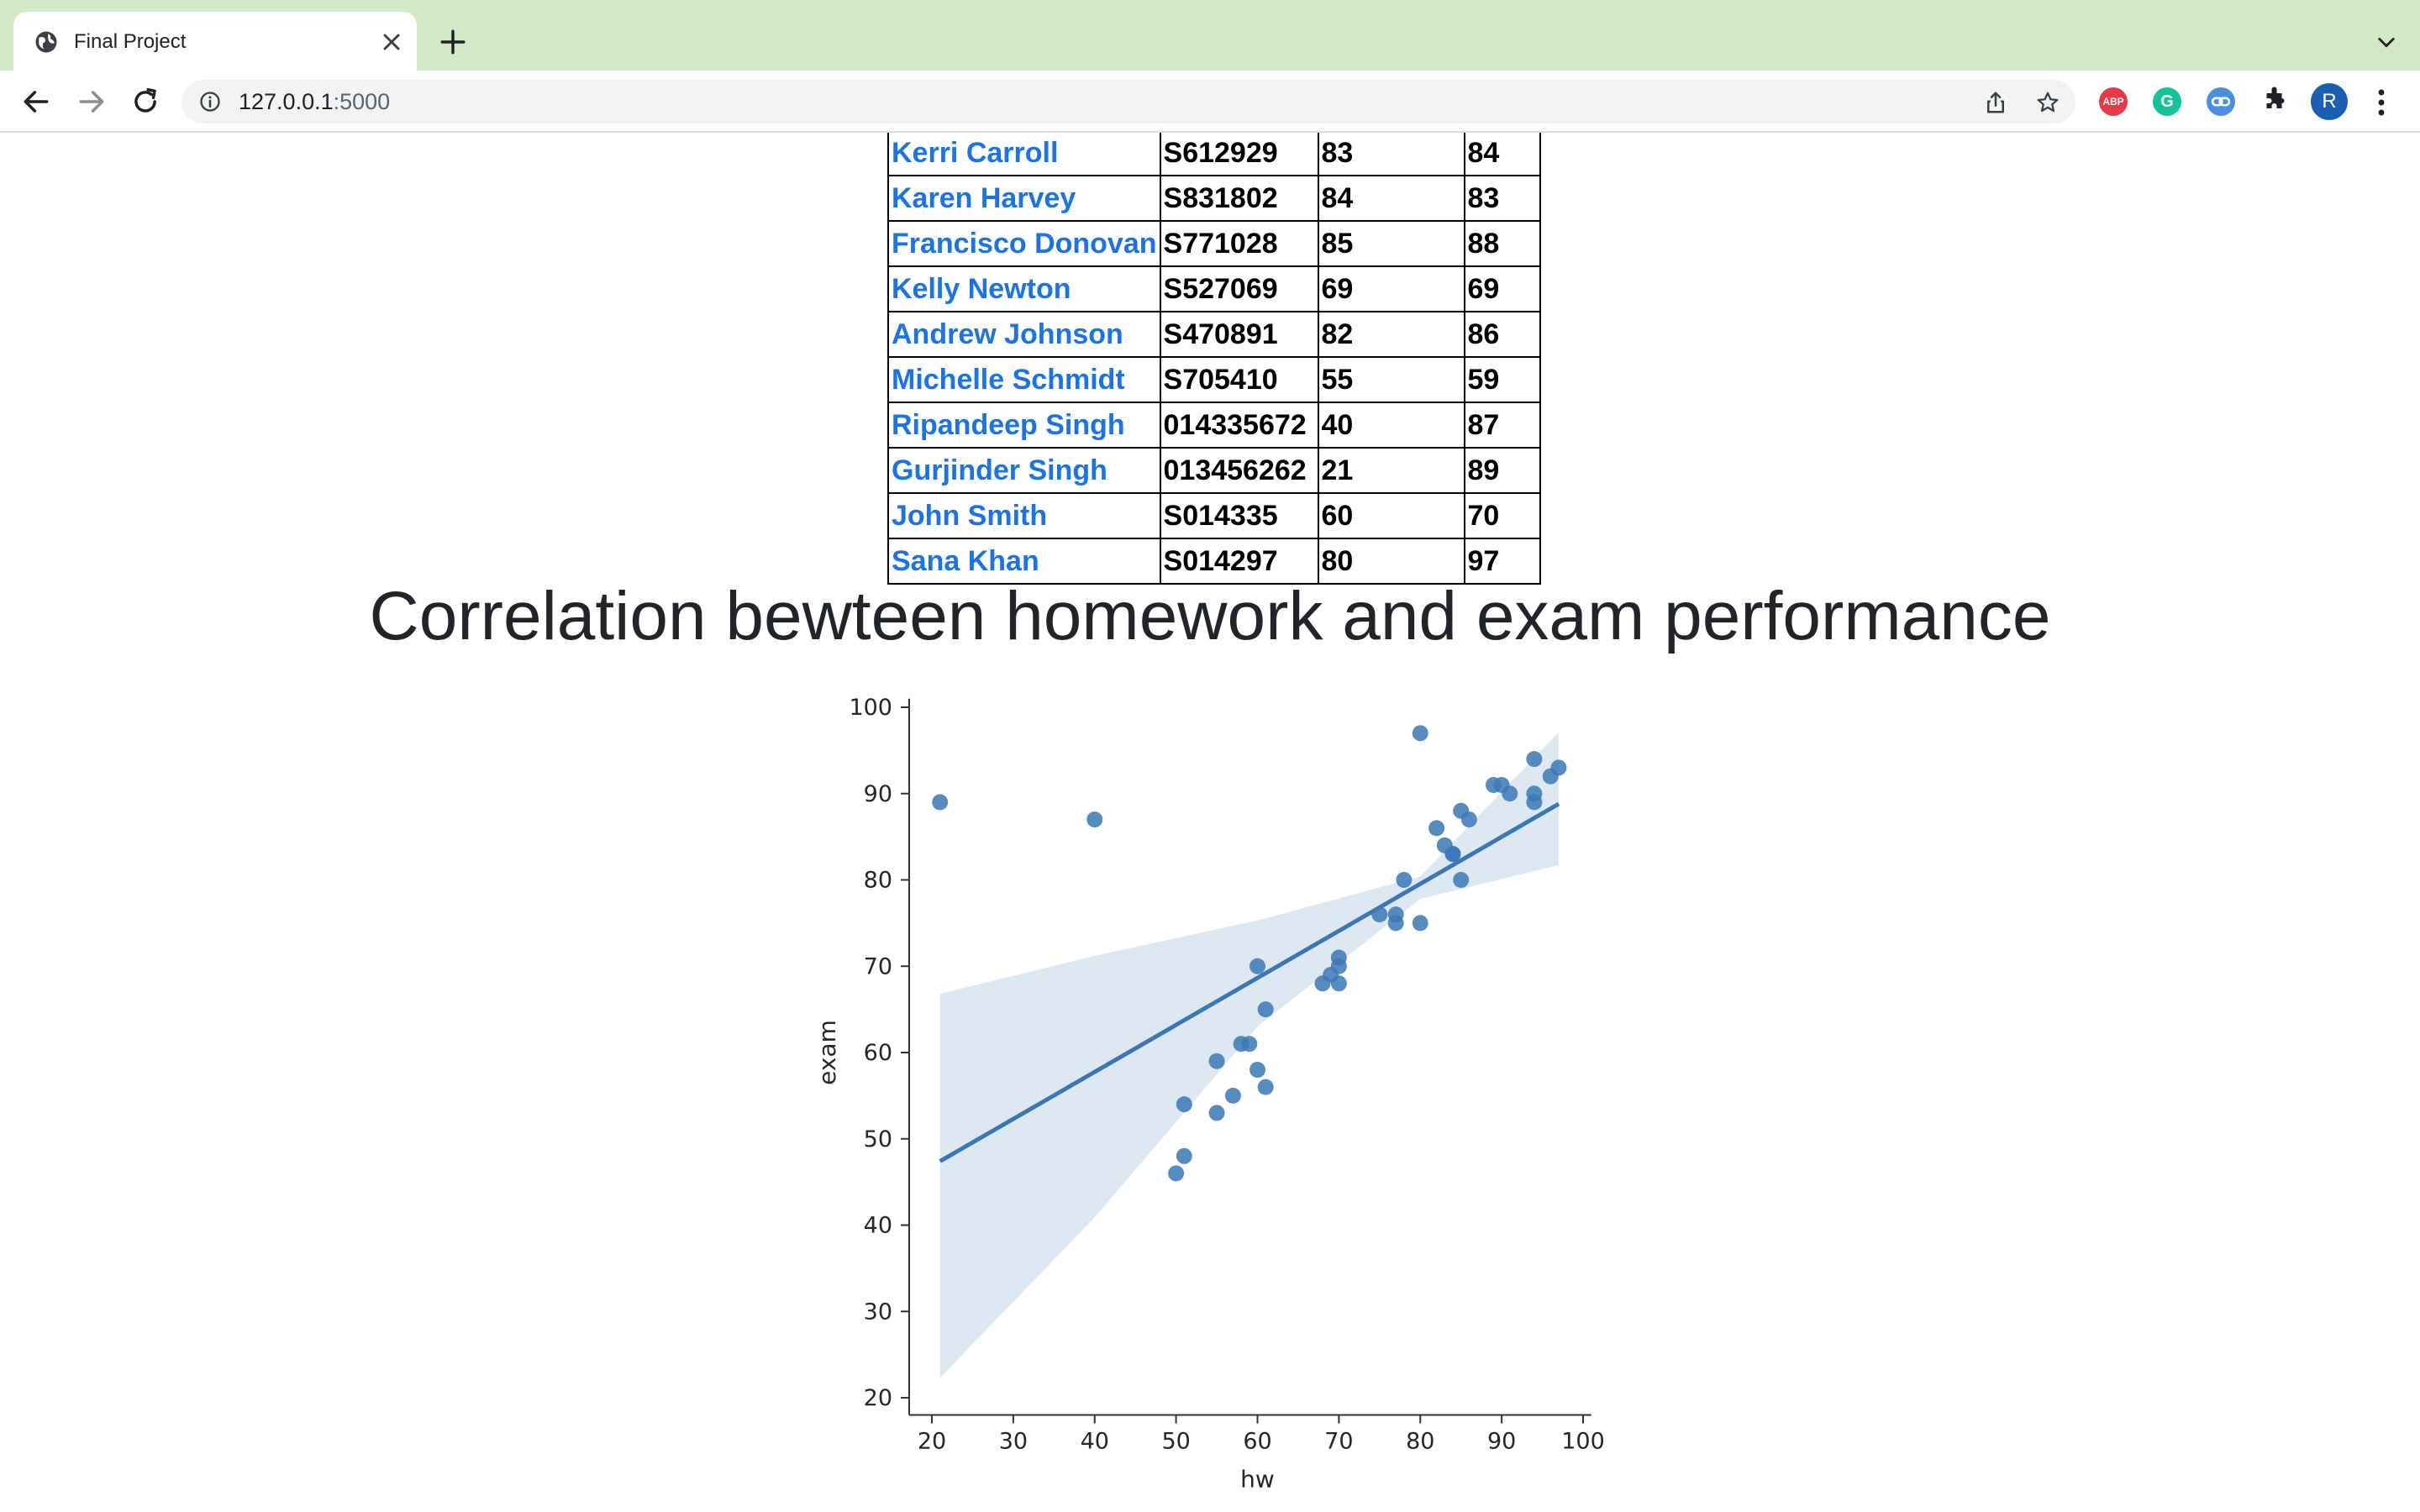  Describe the element at coordinates (1249, 1055) in the screenshot. I see `confidence-band` at that location.